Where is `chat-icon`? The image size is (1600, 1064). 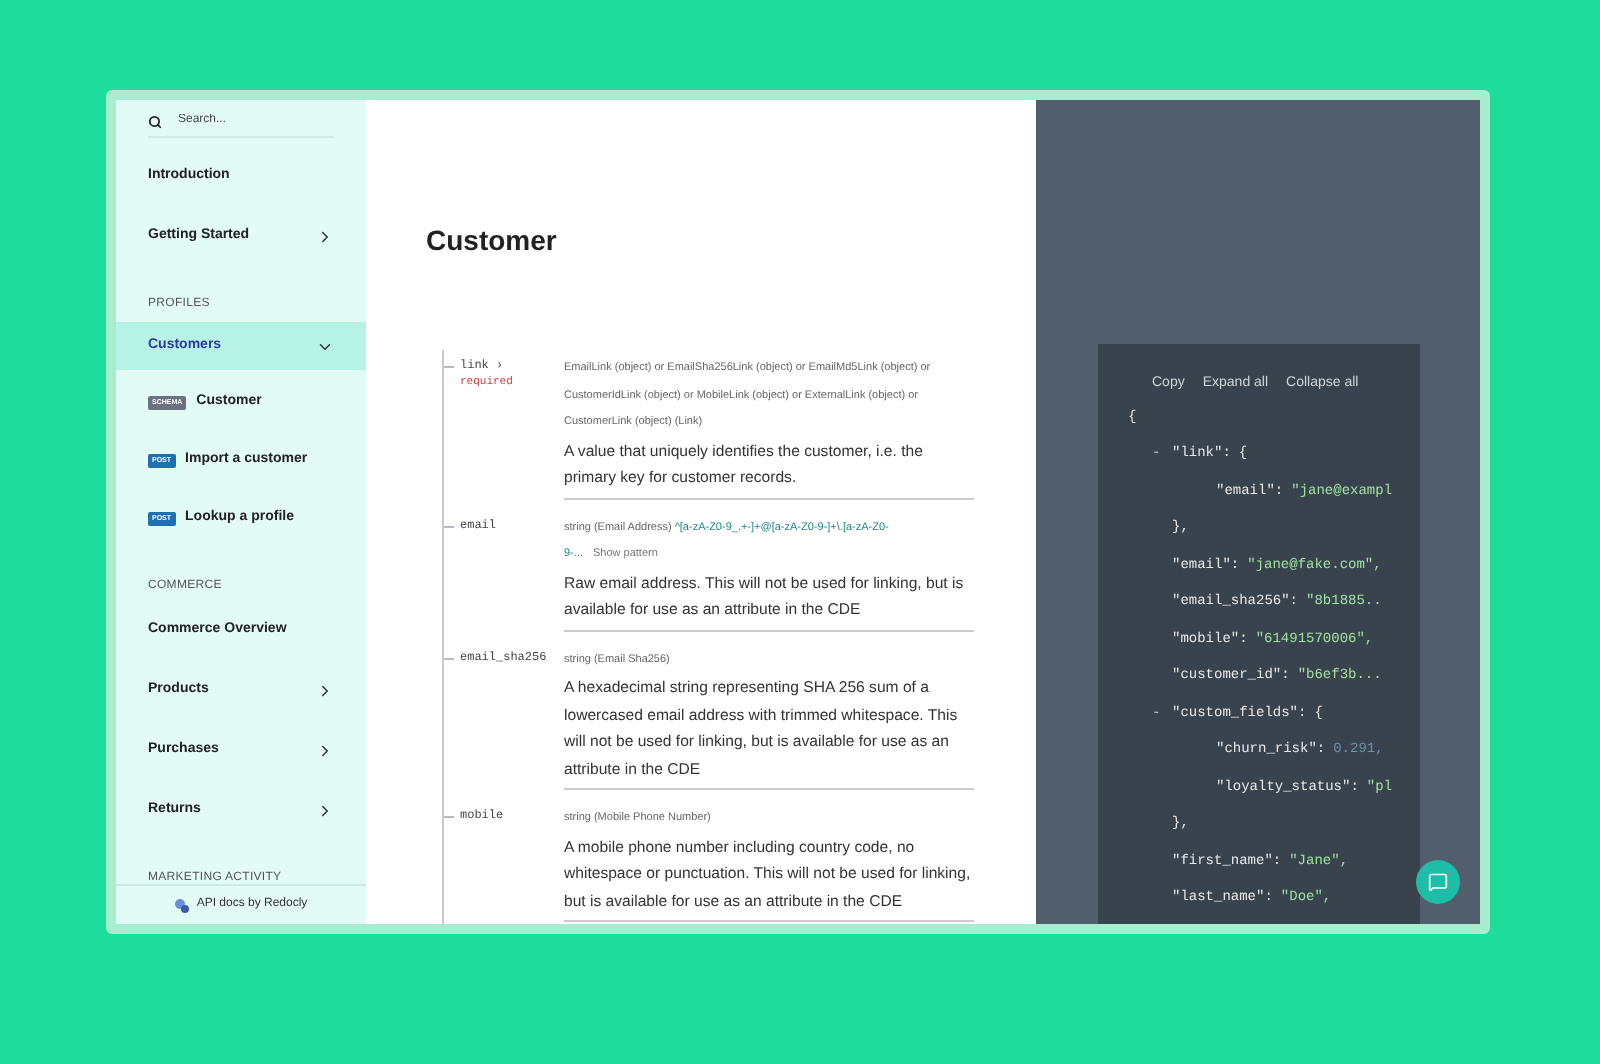
chat-icon is located at coordinates (1438, 882).